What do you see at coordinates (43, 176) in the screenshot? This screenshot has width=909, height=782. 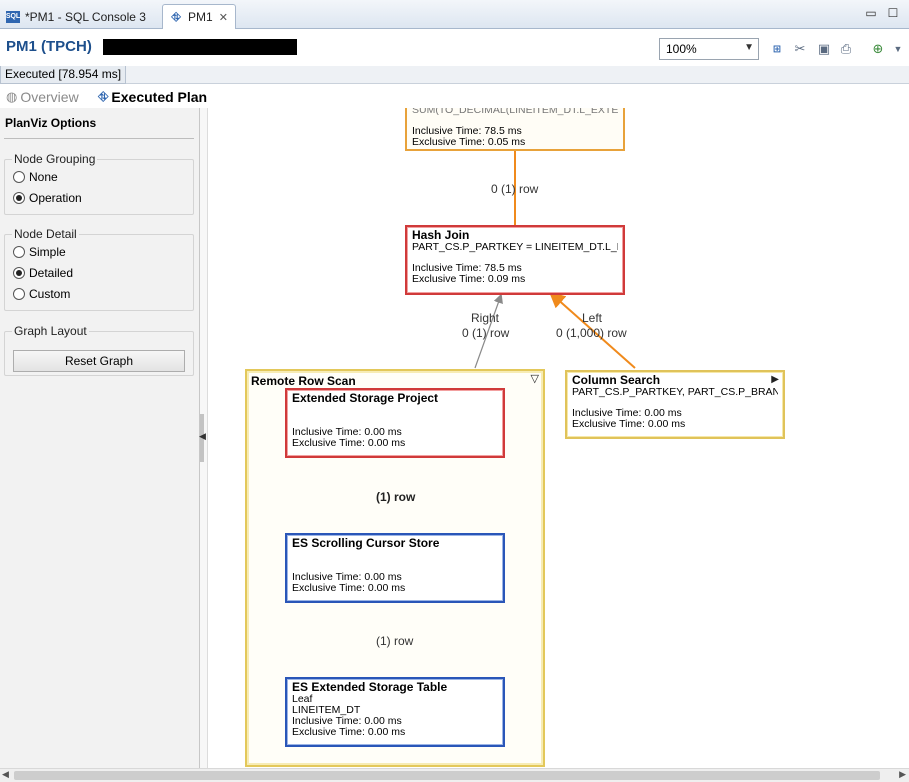 I see `radio-label: None` at bounding box center [43, 176].